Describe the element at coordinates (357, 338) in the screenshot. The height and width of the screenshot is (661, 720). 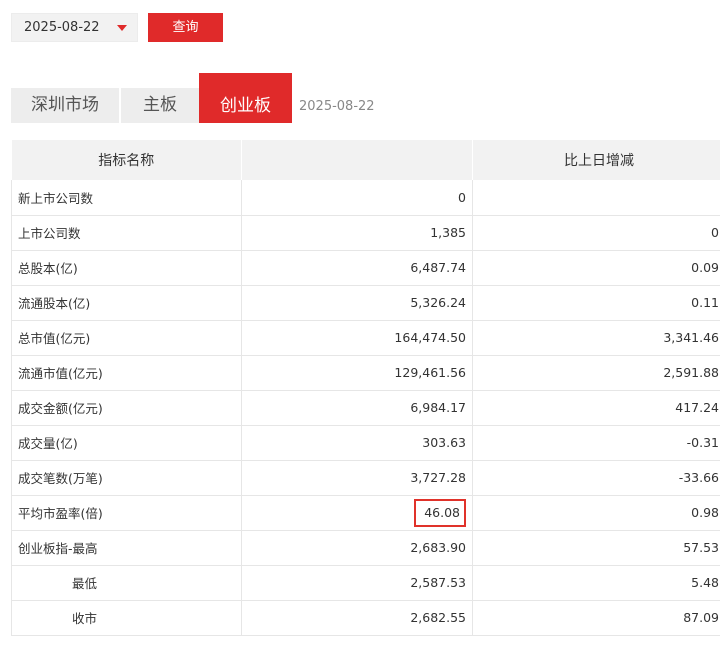
I see `row-value: 164,474.50` at that location.